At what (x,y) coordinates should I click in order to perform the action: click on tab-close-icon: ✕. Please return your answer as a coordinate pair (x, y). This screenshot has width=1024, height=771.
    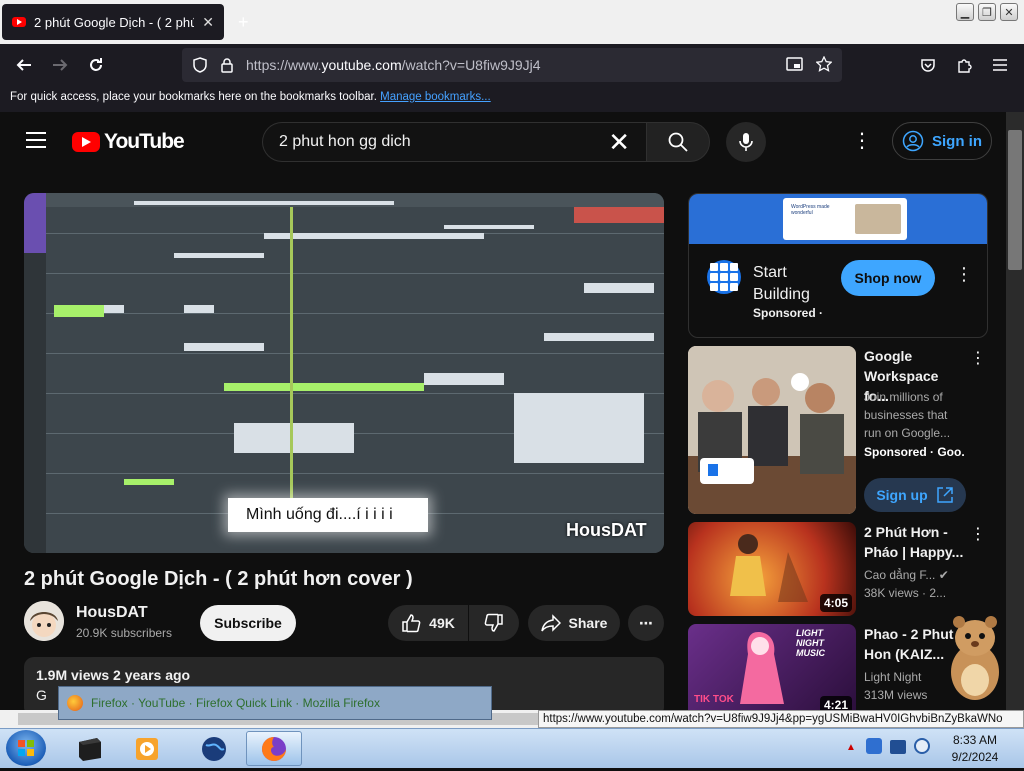
    Looking at the image, I should click on (208, 22).